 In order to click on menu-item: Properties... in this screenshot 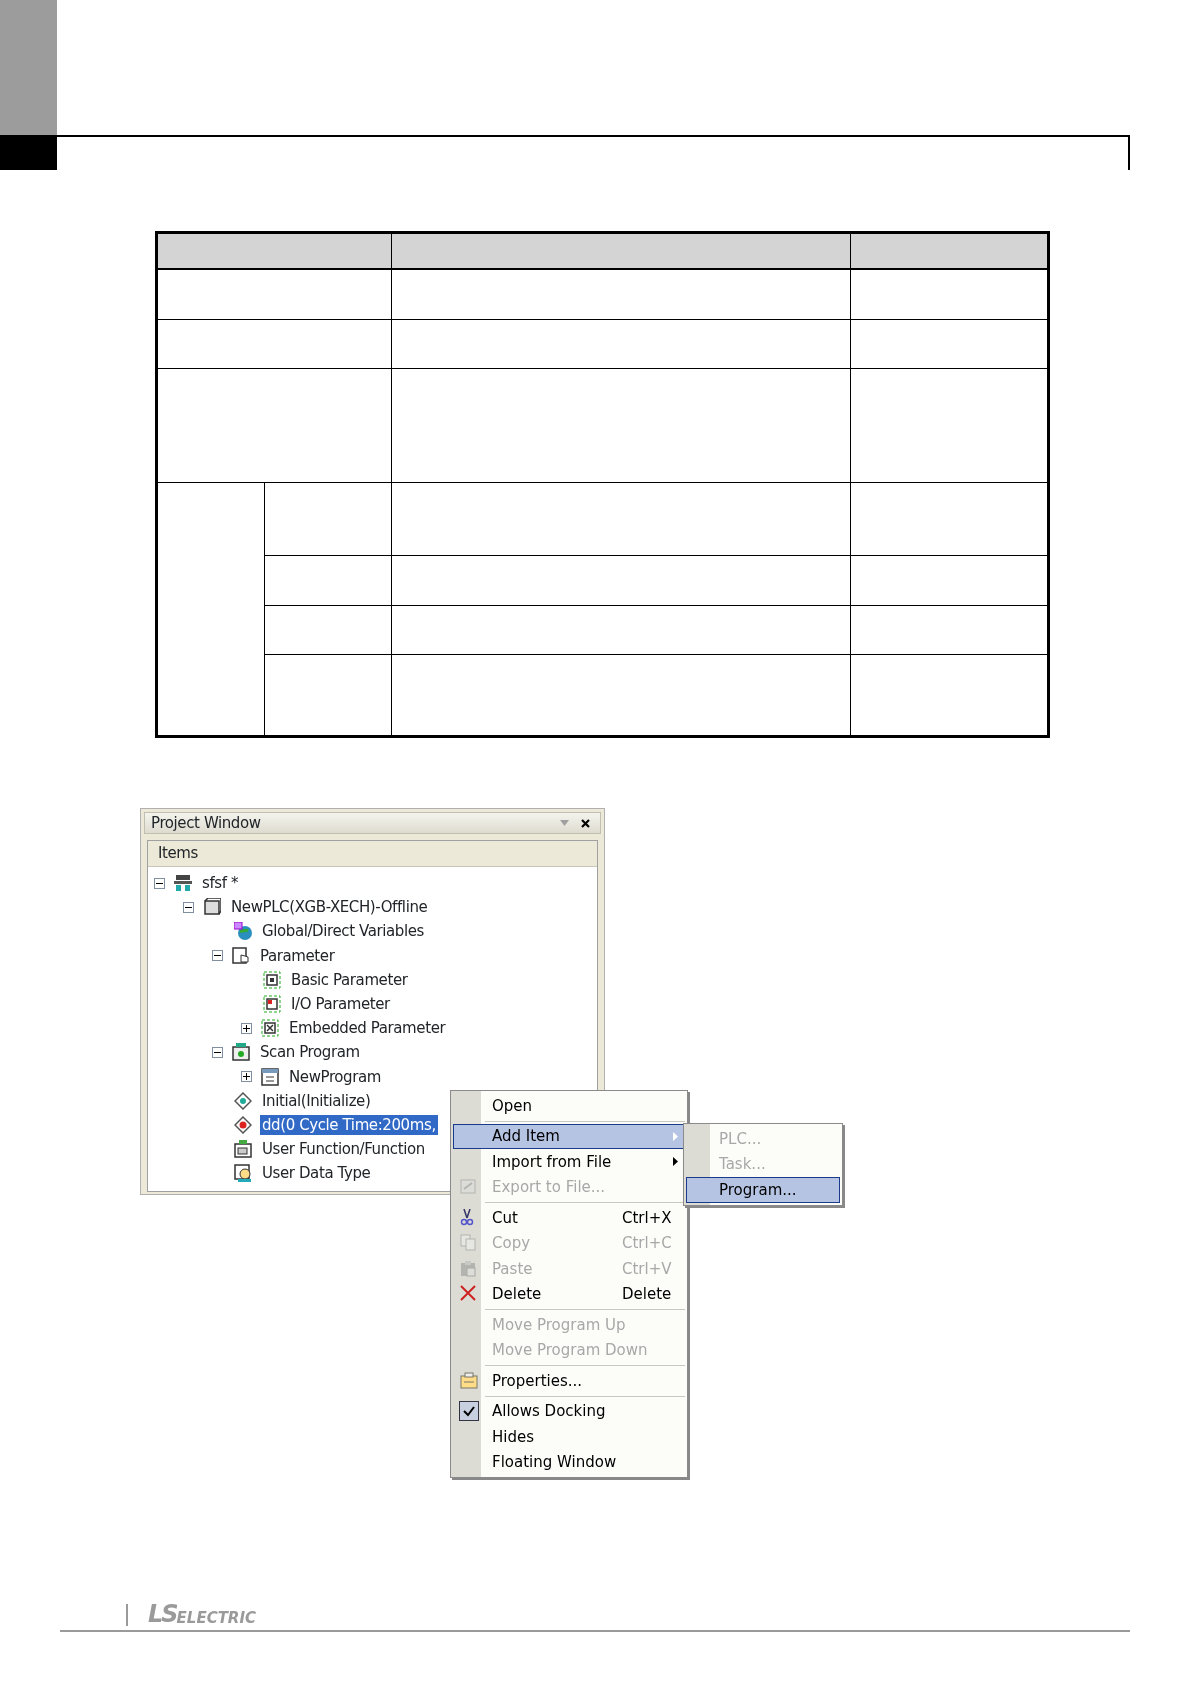, I will do `click(569, 1381)`.